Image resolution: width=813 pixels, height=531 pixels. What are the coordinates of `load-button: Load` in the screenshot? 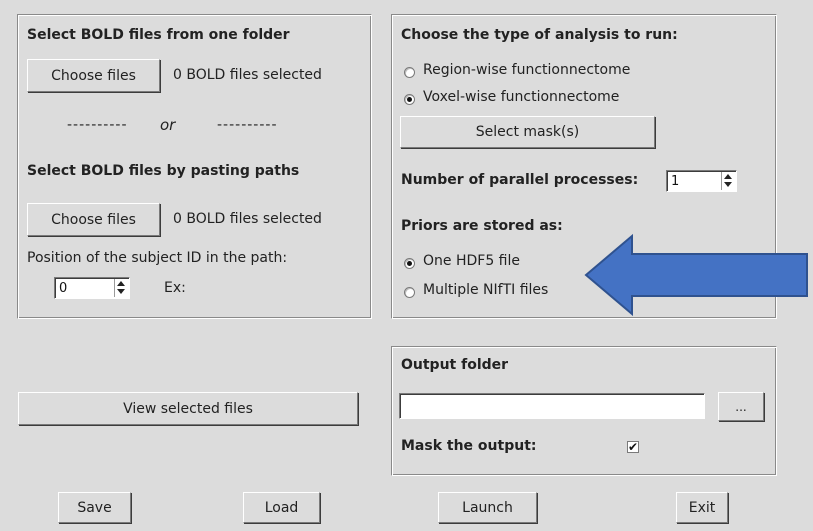 It's located at (281, 507).